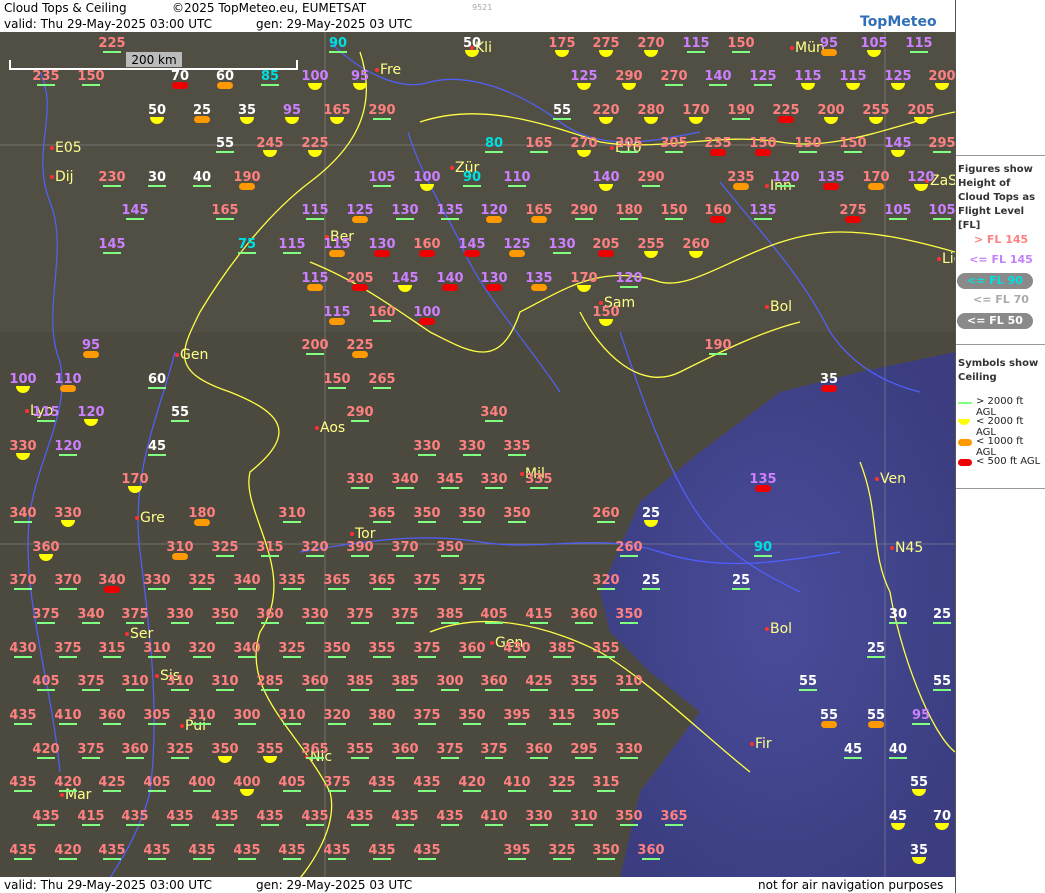 The image size is (1045, 893). What do you see at coordinates (91, 348) in the screenshot?
I see `station-point: 95` at bounding box center [91, 348].